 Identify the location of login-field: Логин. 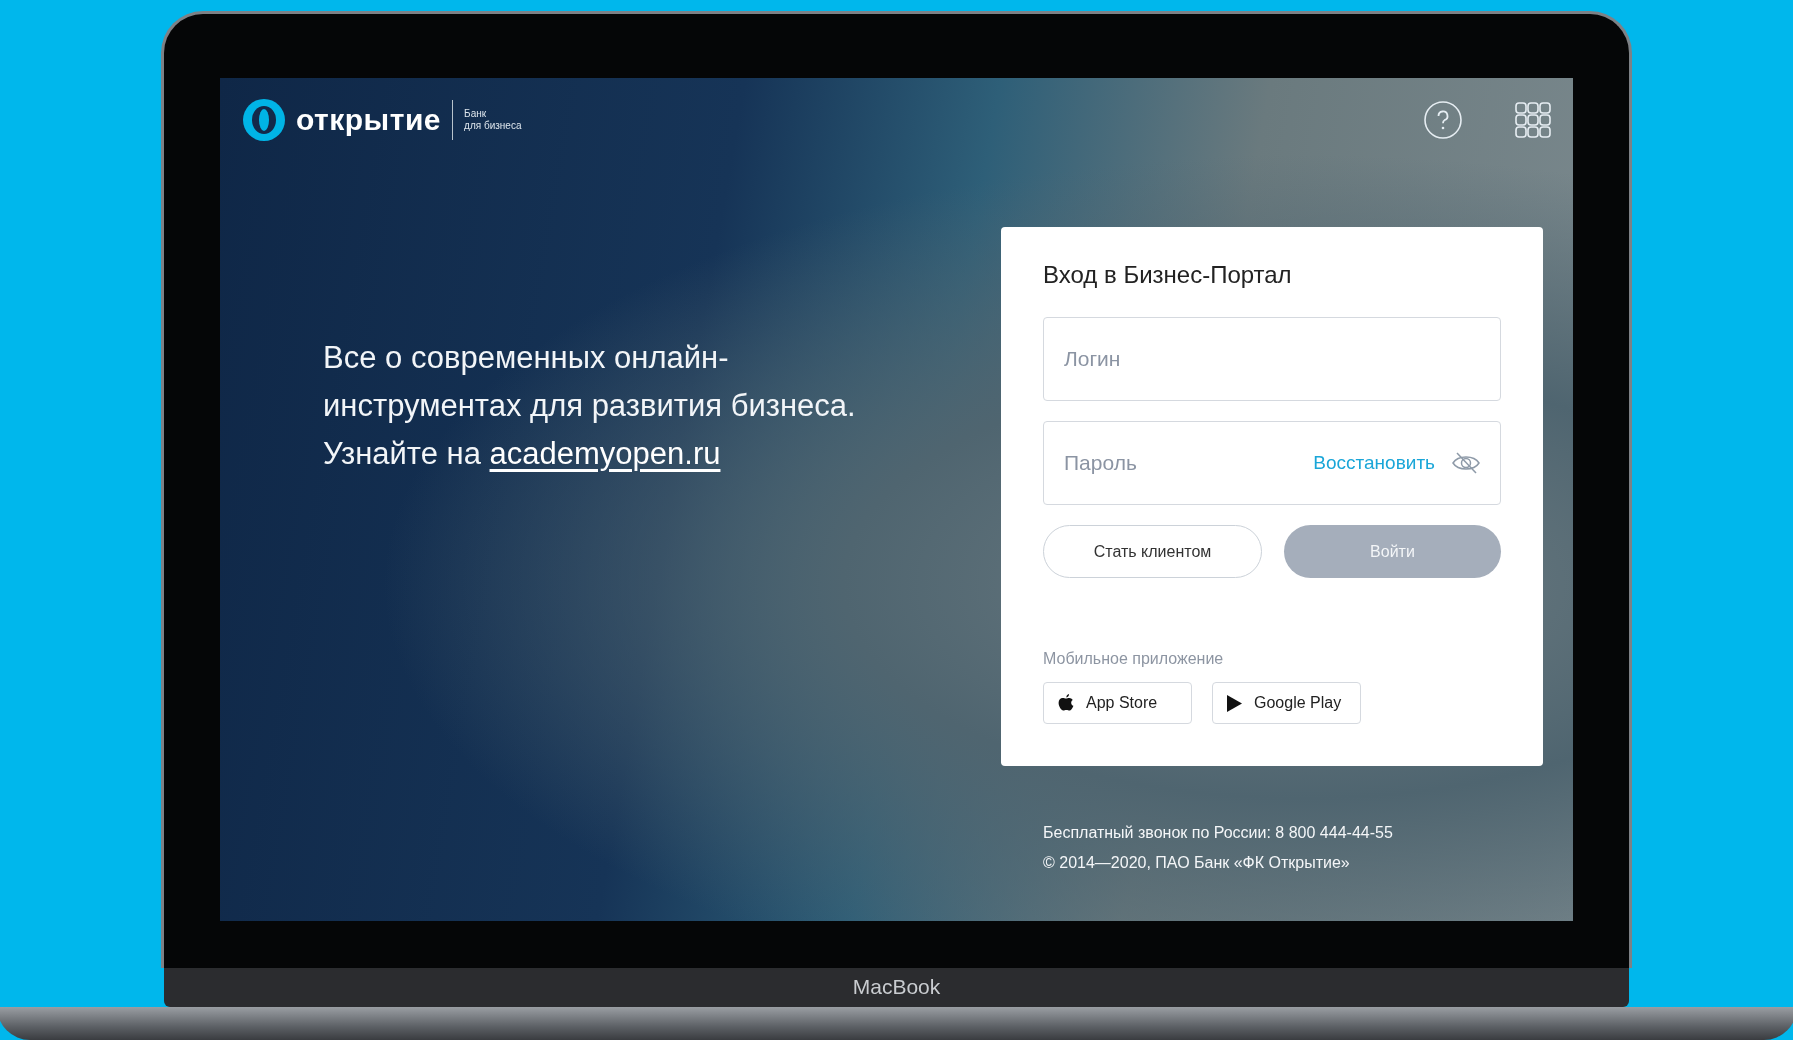
(1272, 359).